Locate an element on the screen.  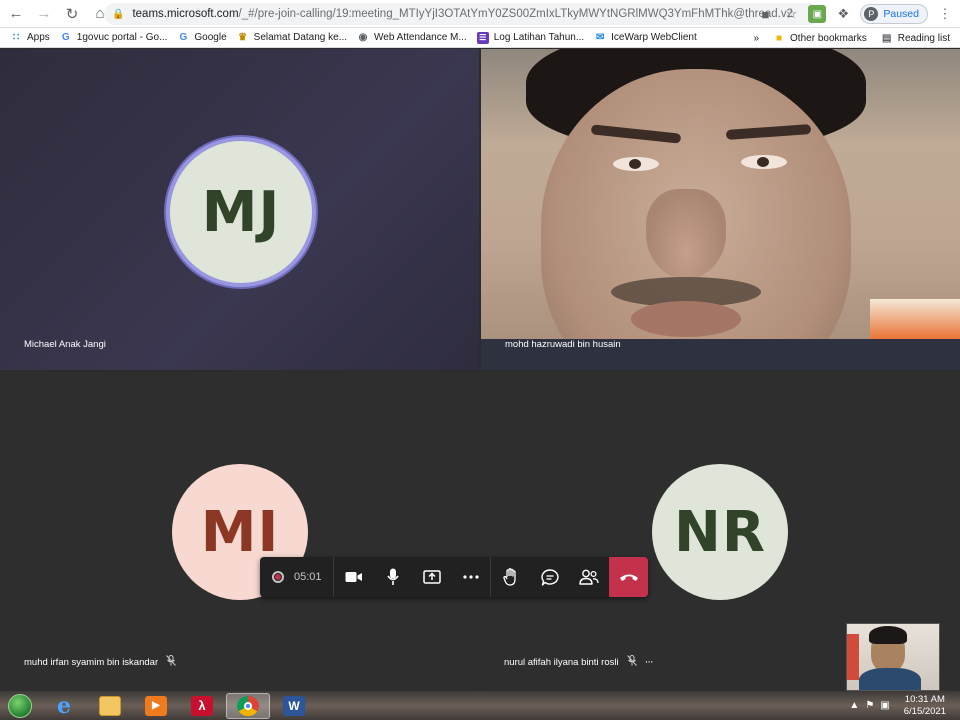
bookmark-icewarp: ✉ IceWarp WebClient is located at coordinates (645, 38).